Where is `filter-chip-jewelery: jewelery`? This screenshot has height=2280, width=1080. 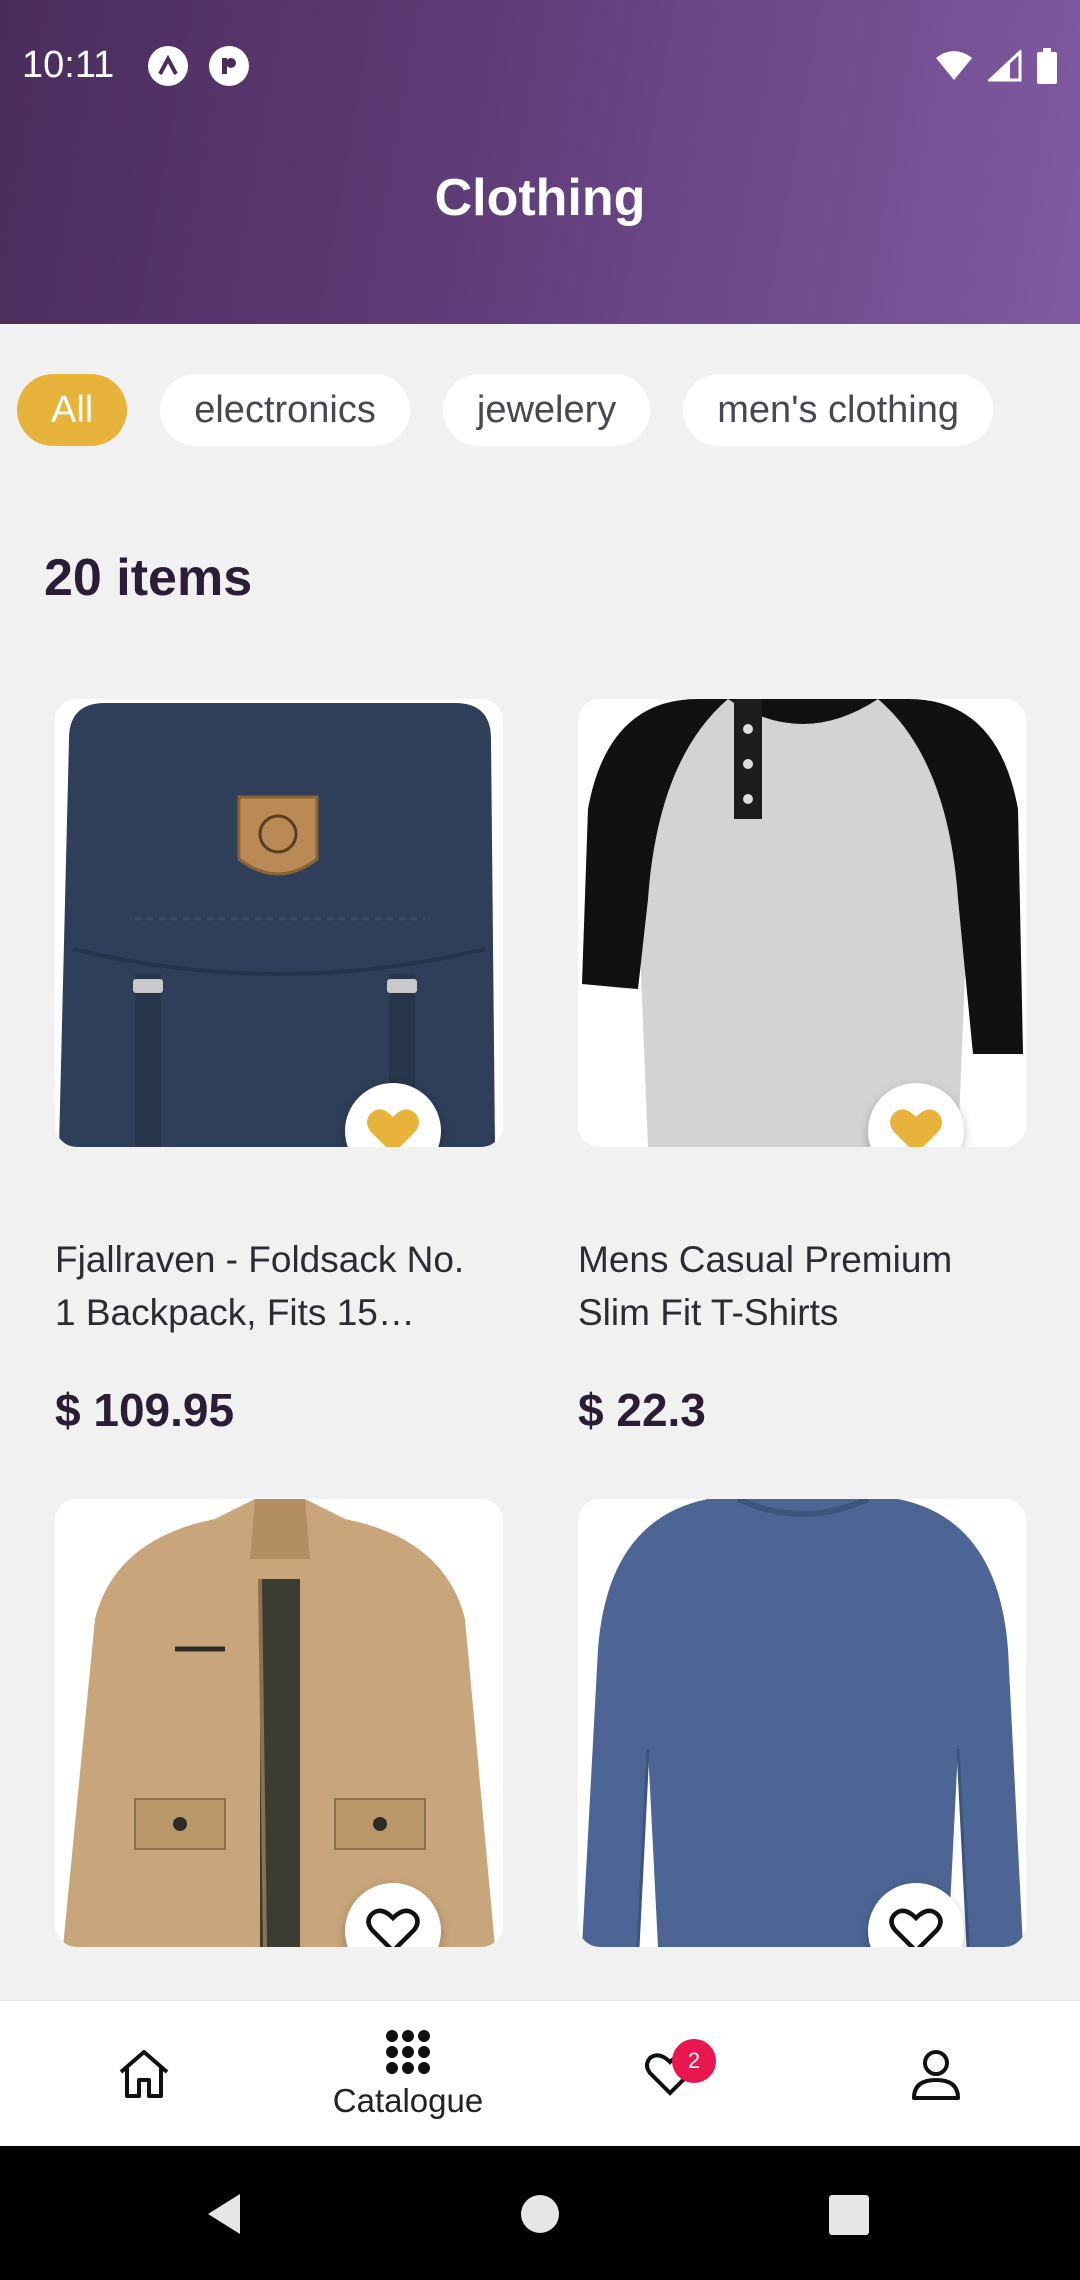 filter-chip-jewelery: jewelery is located at coordinates (546, 410).